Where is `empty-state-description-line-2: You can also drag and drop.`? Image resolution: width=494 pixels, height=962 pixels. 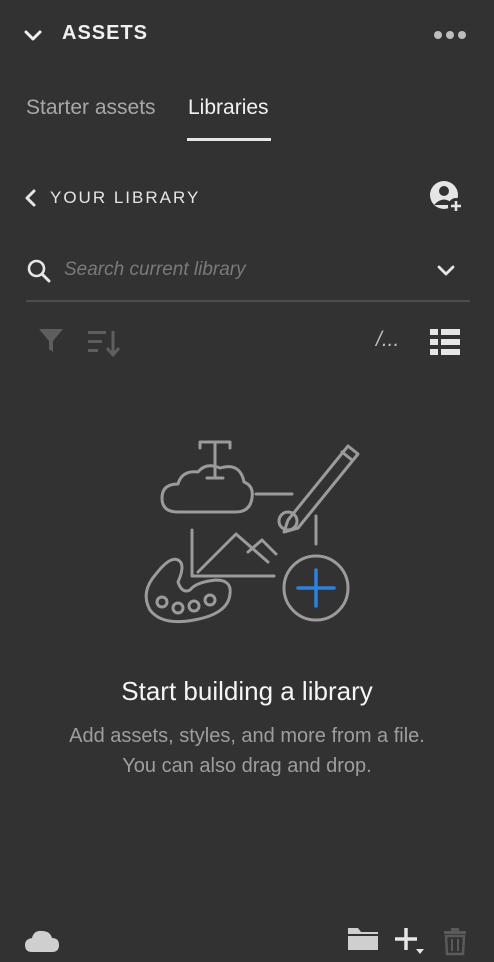
empty-state-description-line-2: You can also drag and drop. is located at coordinates (247, 766).